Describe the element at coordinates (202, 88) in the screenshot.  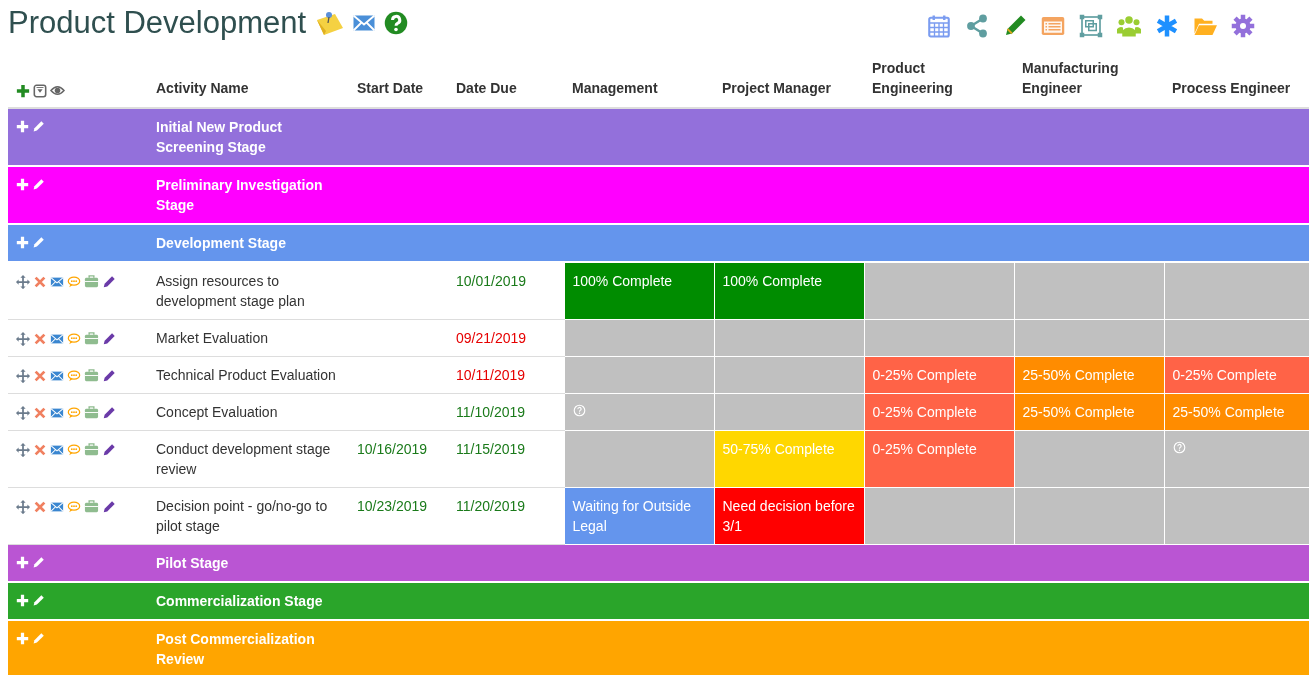
I see `column-header: Activity Name` at that location.